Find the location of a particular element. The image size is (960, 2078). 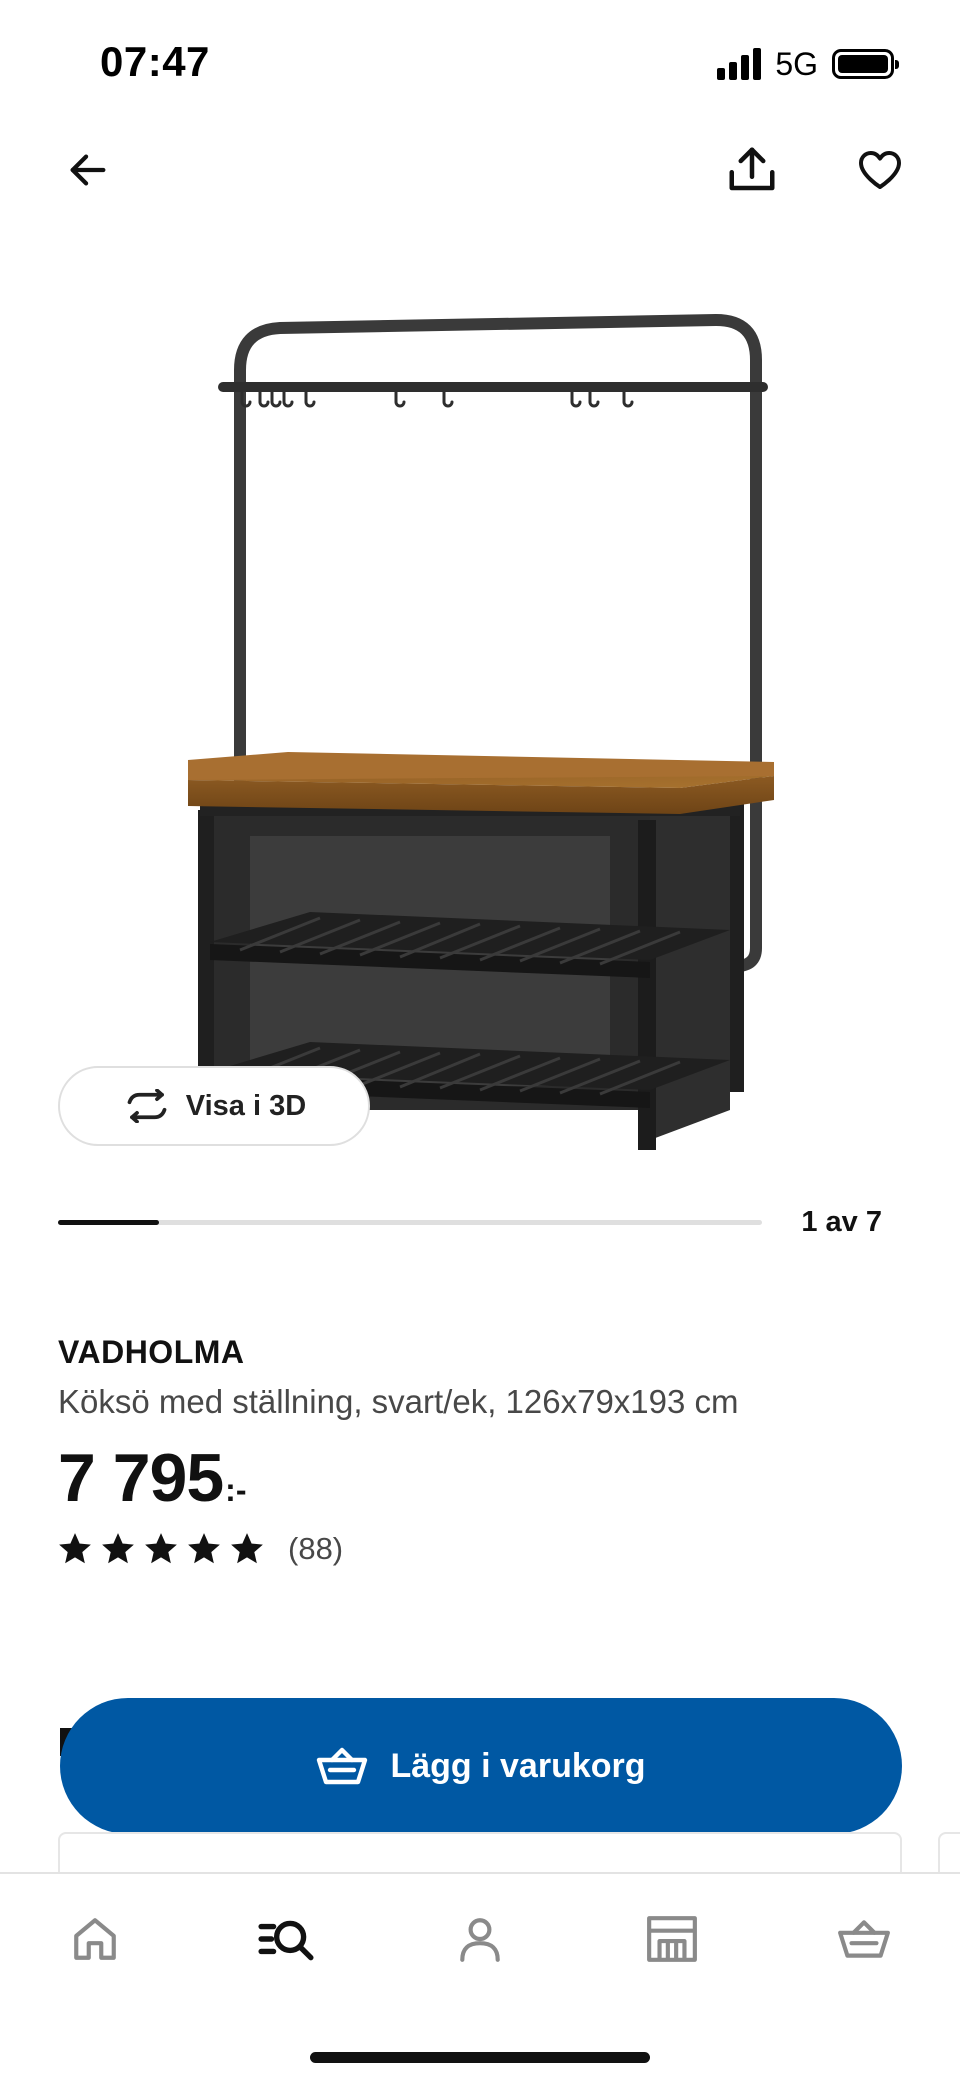

battery-icon is located at coordinates (865, 64).